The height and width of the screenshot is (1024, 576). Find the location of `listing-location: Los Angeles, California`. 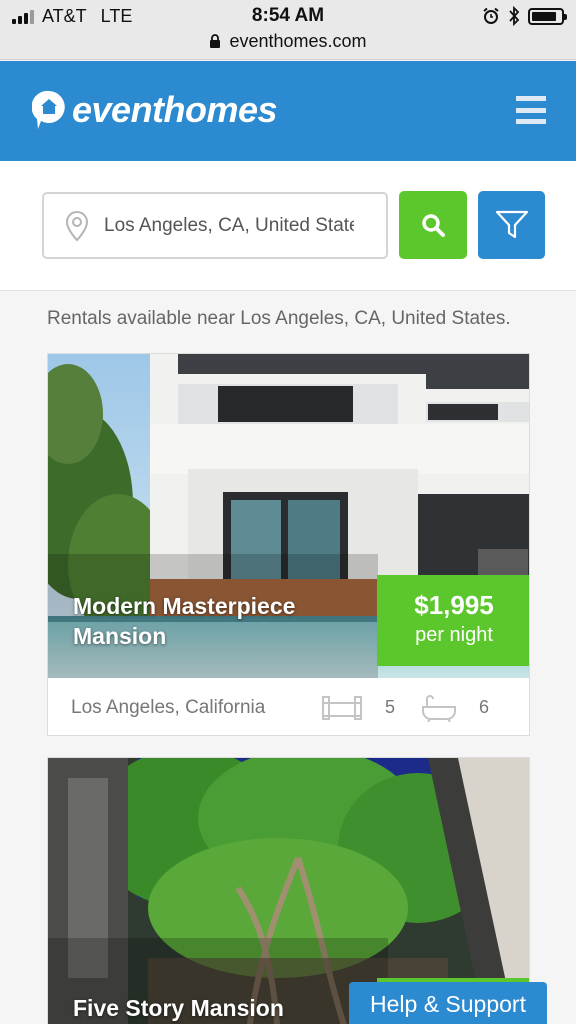

listing-location: Los Angeles, California is located at coordinates (168, 707).